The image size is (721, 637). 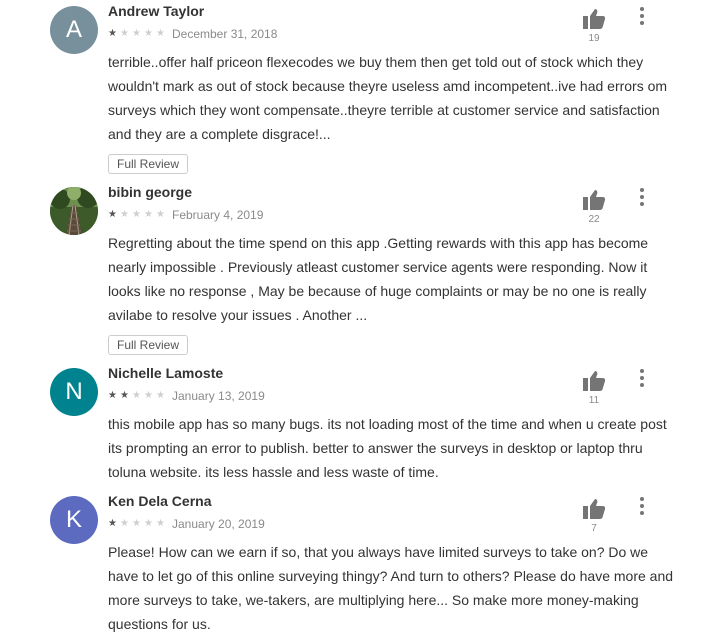 I want to click on avatar, so click(x=74, y=211).